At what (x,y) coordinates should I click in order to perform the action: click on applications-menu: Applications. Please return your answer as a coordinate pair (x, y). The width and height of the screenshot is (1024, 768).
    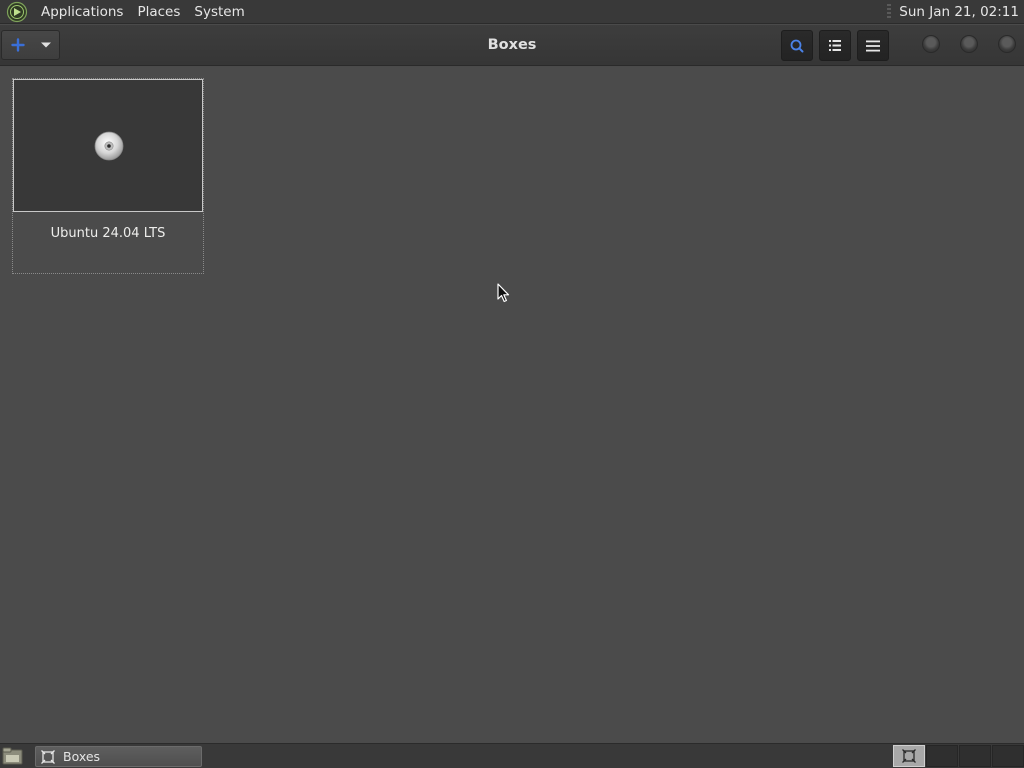
    Looking at the image, I should click on (82, 12).